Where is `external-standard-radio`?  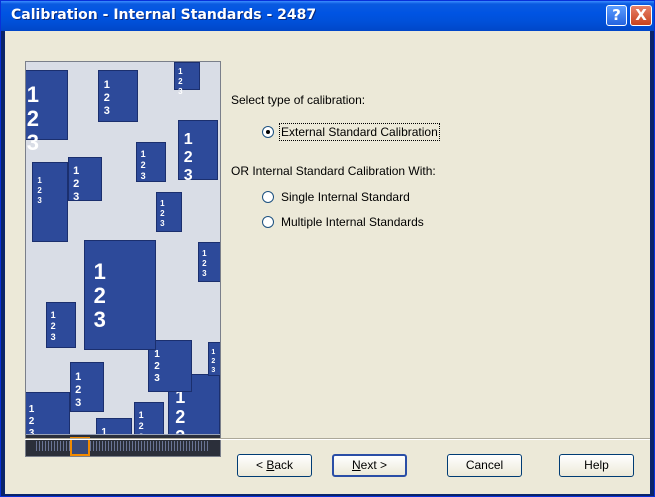
external-standard-radio is located at coordinates (268, 132).